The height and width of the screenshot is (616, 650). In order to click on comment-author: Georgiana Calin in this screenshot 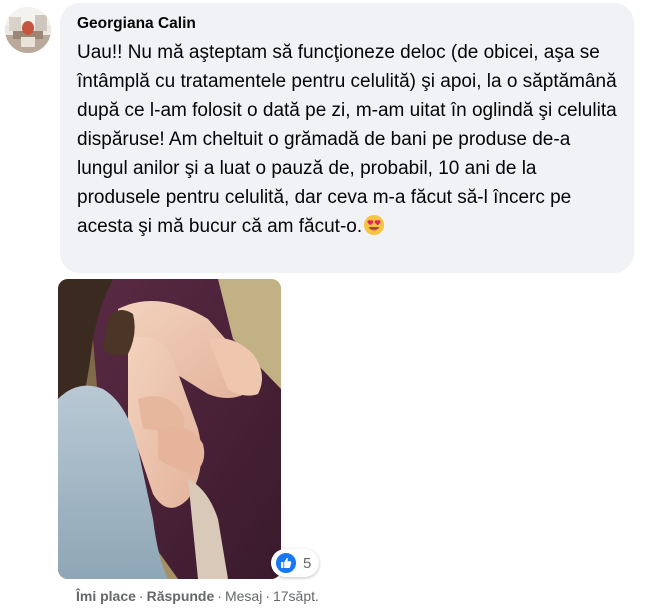, I will do `click(136, 24)`.